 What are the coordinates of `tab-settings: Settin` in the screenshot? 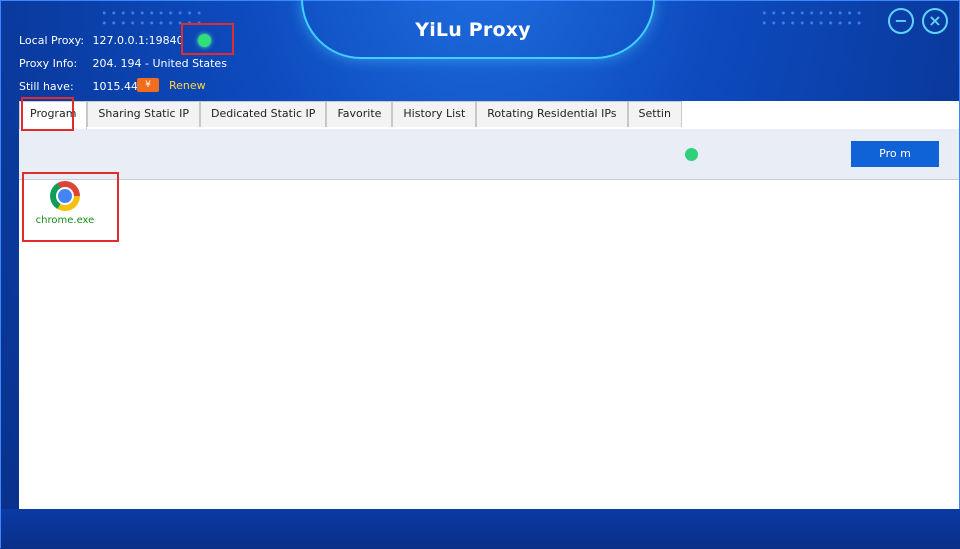 It's located at (654, 114).